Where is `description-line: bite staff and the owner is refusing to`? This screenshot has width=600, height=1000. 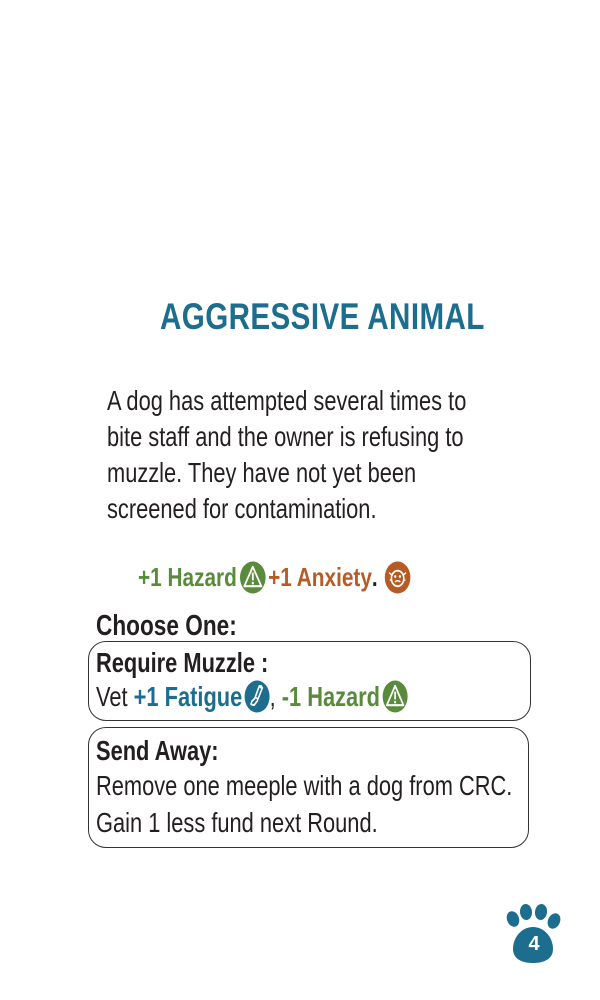
description-line: bite staff and the owner is refusing to is located at coordinates (285, 436).